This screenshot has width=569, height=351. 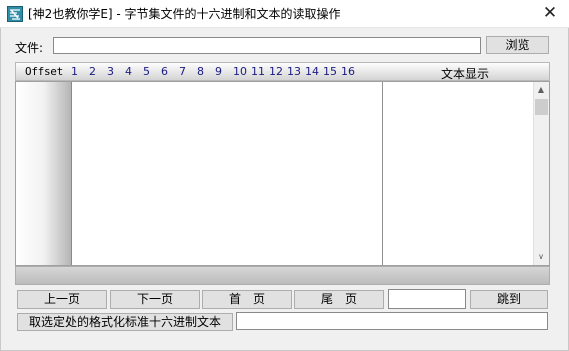 I want to click on column-header: 5, so click(x=146, y=71).